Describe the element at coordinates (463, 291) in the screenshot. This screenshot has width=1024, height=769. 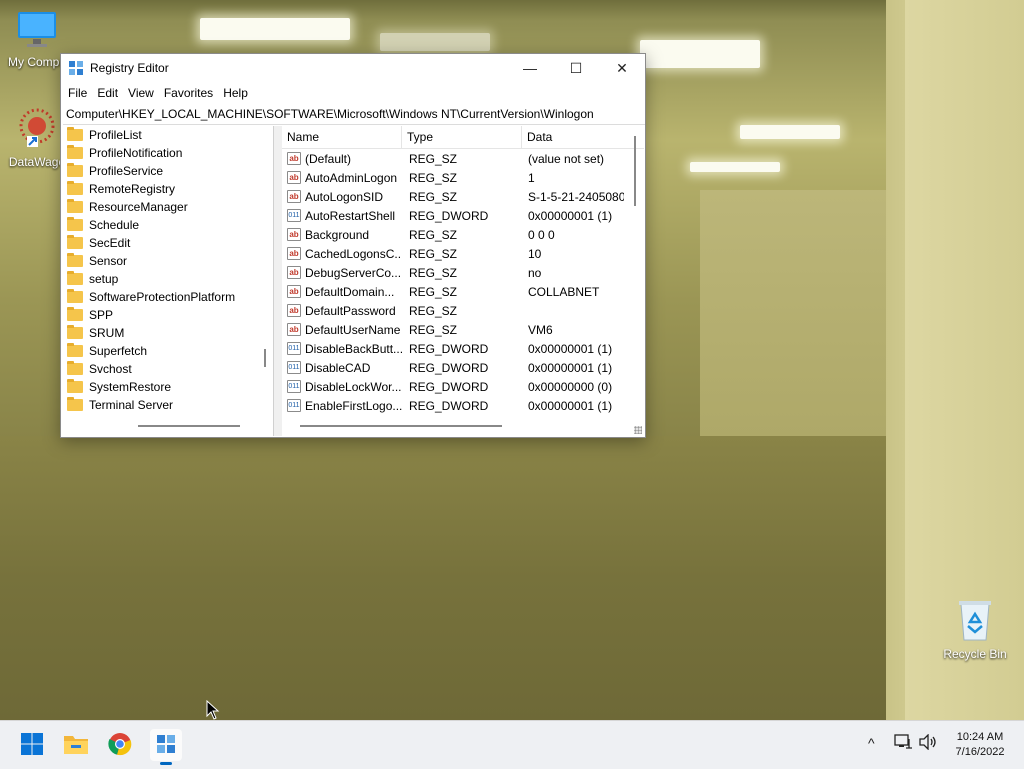
I see `value-row: ab DefaultDomain... REG_SZ COLLABNET` at that location.